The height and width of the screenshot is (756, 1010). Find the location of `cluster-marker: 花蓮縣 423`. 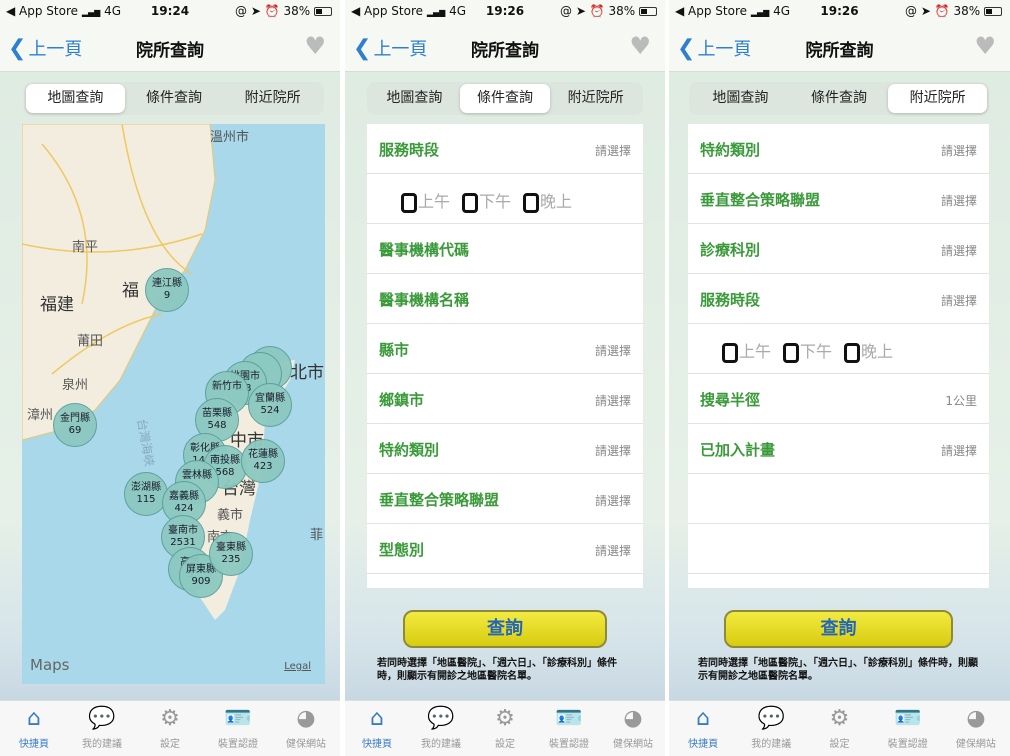

cluster-marker: 花蓮縣 423 is located at coordinates (263, 461).